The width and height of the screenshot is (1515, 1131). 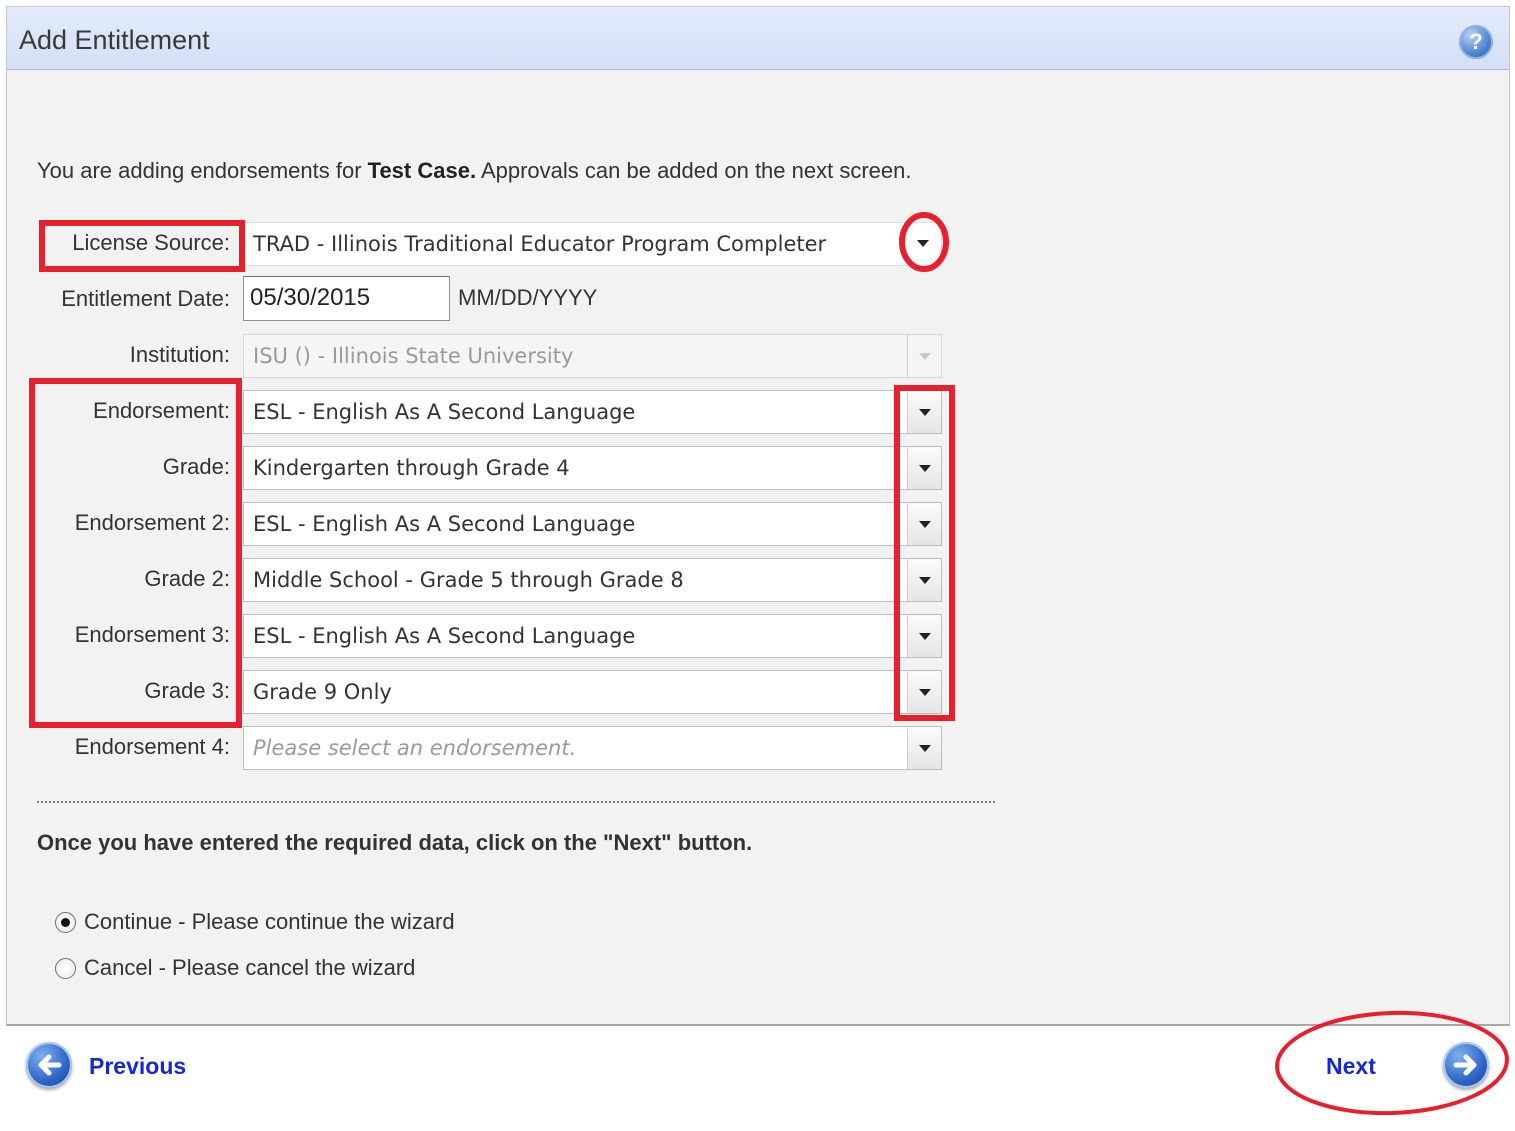 I want to click on entitlement-date-field: 05/30/2015, so click(x=346, y=298).